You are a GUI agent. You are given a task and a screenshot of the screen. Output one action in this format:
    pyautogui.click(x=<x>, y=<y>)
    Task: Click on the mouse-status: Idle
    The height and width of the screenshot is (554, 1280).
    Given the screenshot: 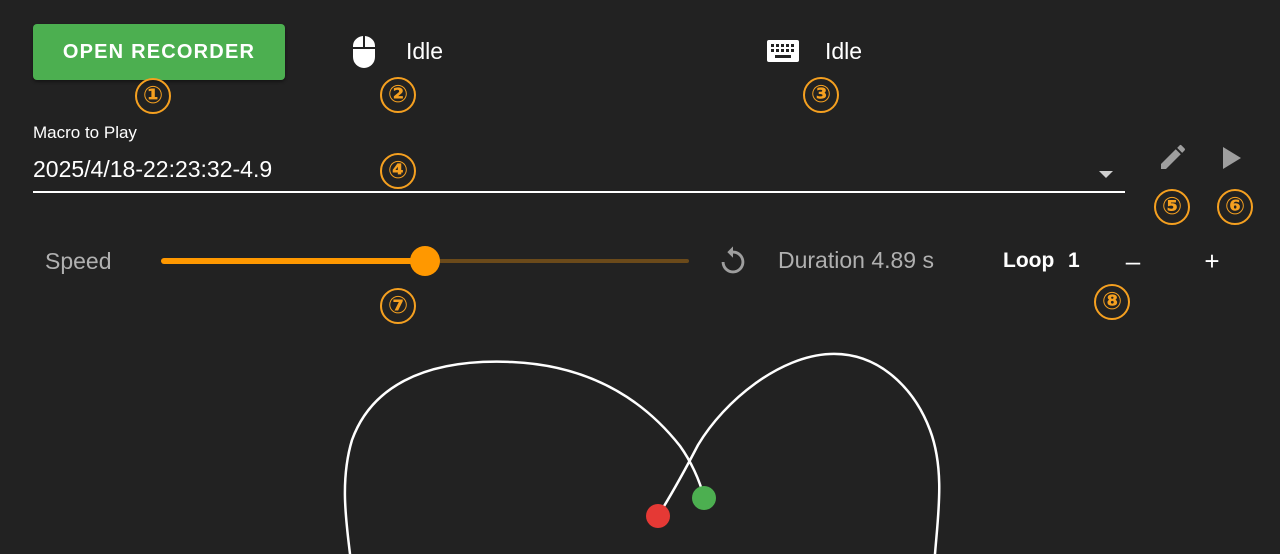 What is the action you would take?
    pyautogui.click(x=425, y=51)
    